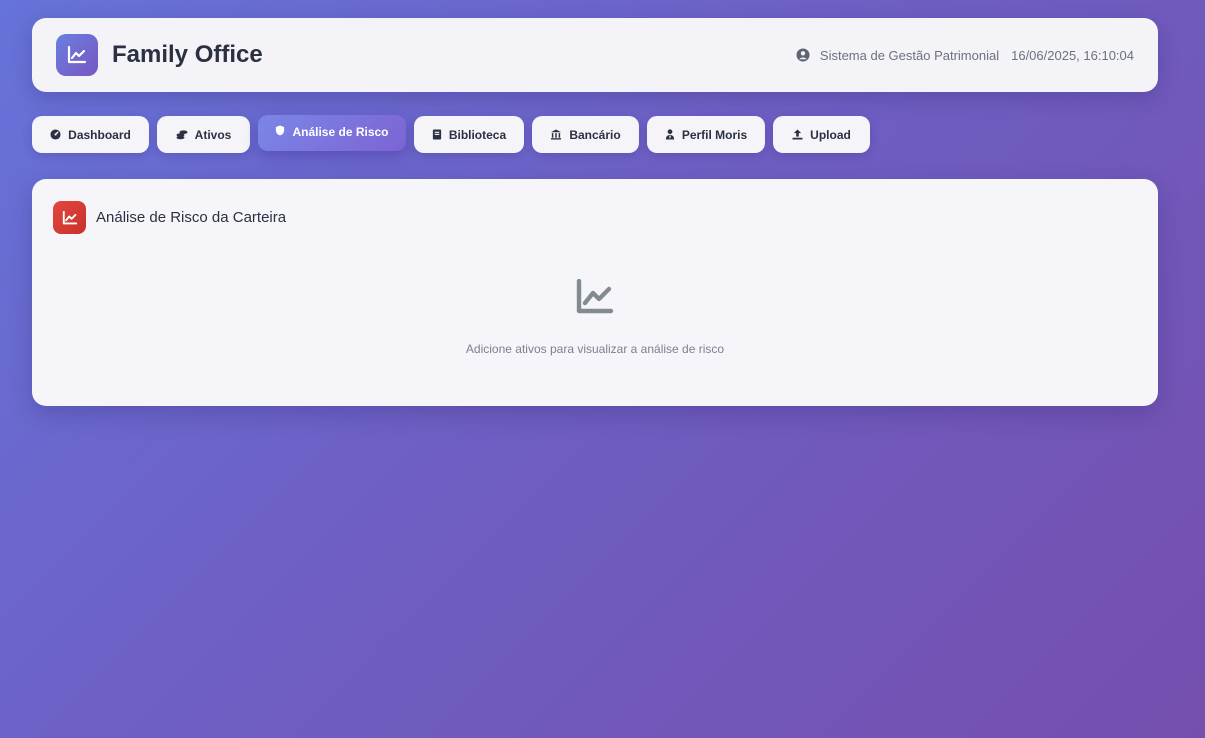 The image size is (1205, 738). I want to click on app-title: Family Office, so click(187, 54).